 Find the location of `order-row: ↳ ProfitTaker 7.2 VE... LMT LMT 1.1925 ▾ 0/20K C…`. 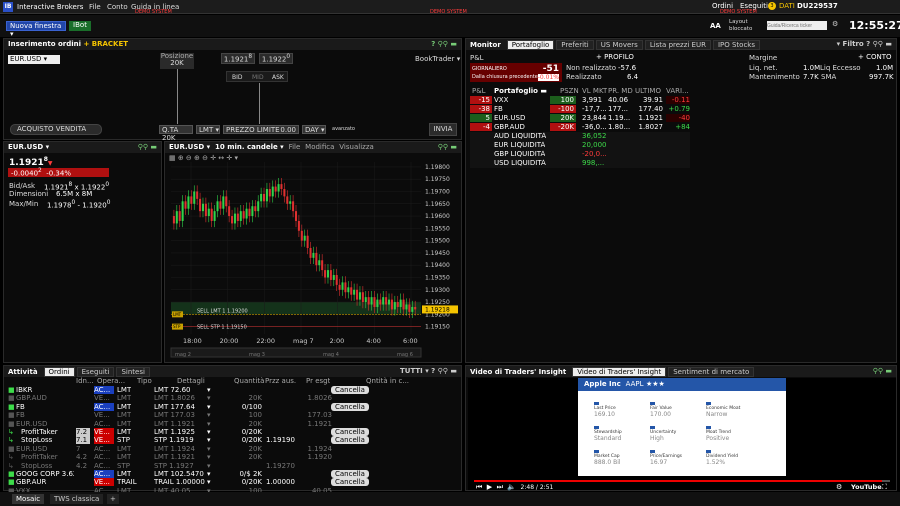

order-row: ↳ ProfitTaker 7.2 VE... LMT LMT 1.1925 ▾ 0/20K C… is located at coordinates (232, 432).